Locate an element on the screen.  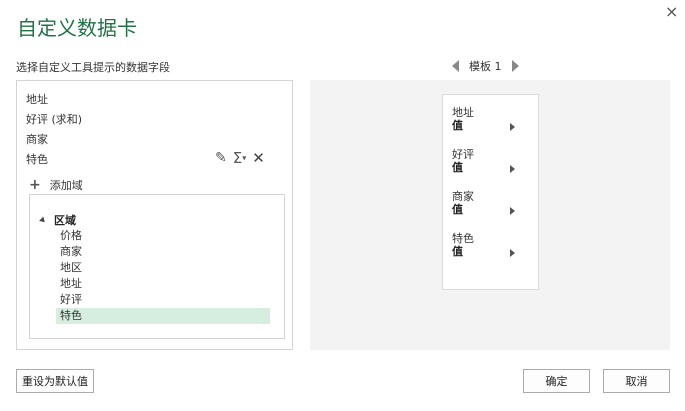
card-field-label: 地址 is located at coordinates (463, 112).